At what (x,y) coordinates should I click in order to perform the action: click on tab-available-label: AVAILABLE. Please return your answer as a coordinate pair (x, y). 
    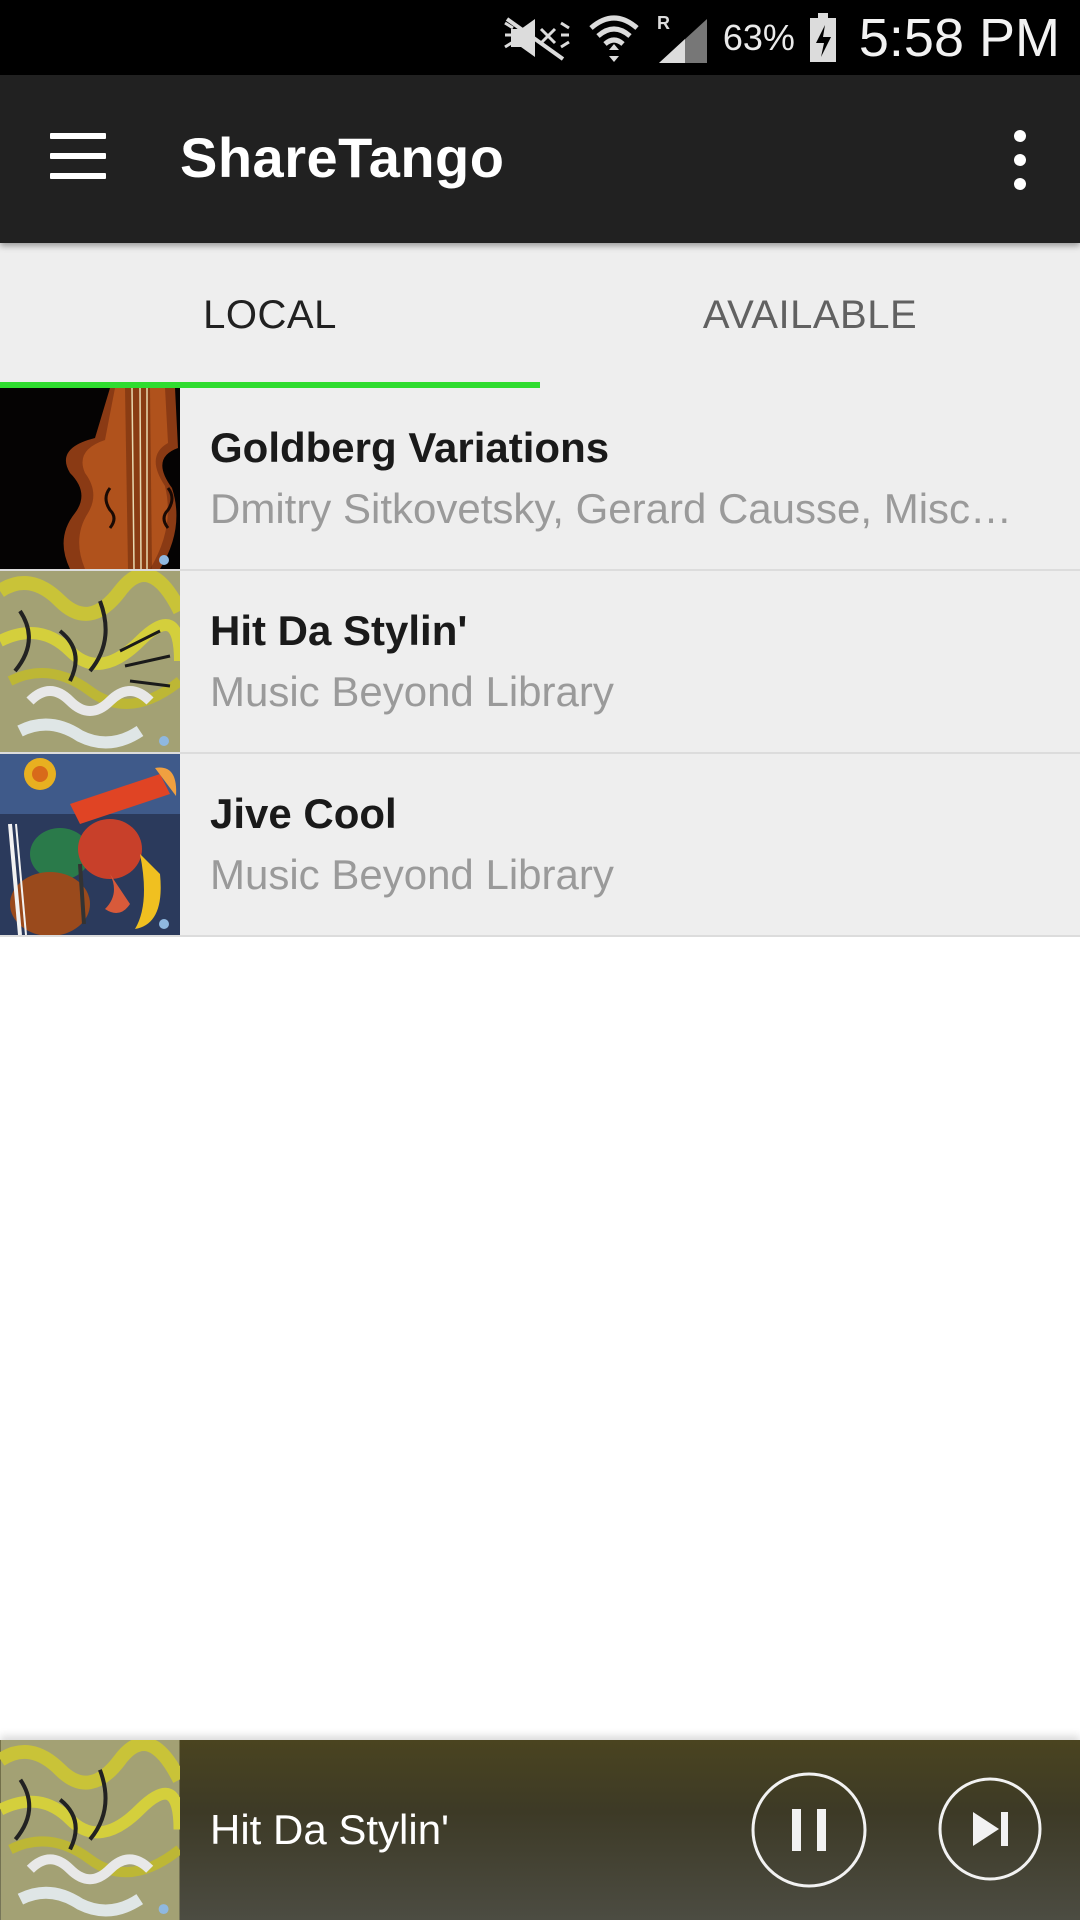
    Looking at the image, I should click on (810, 315).